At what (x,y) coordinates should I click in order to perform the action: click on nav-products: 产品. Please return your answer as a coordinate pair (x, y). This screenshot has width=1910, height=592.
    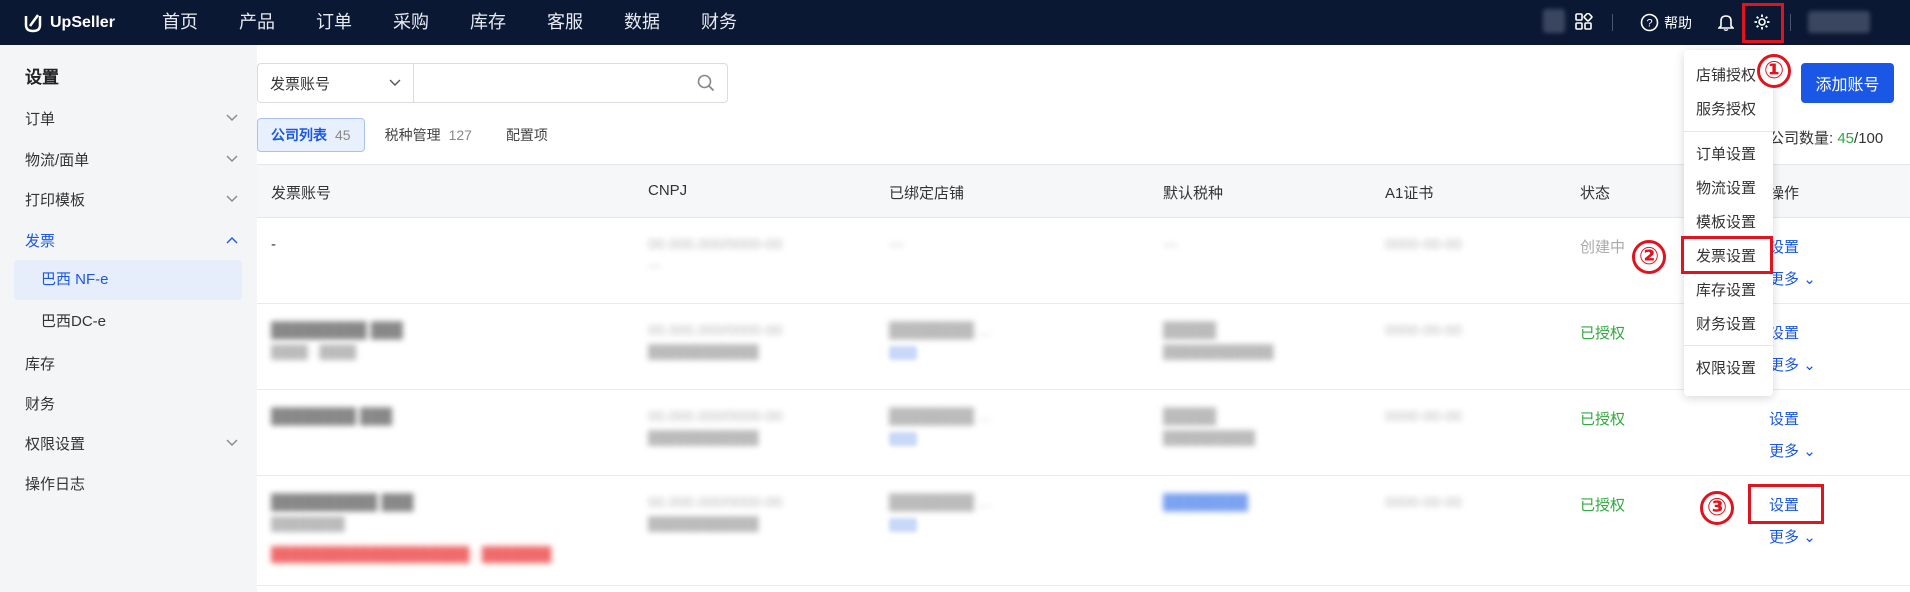
    Looking at the image, I should click on (257, 22).